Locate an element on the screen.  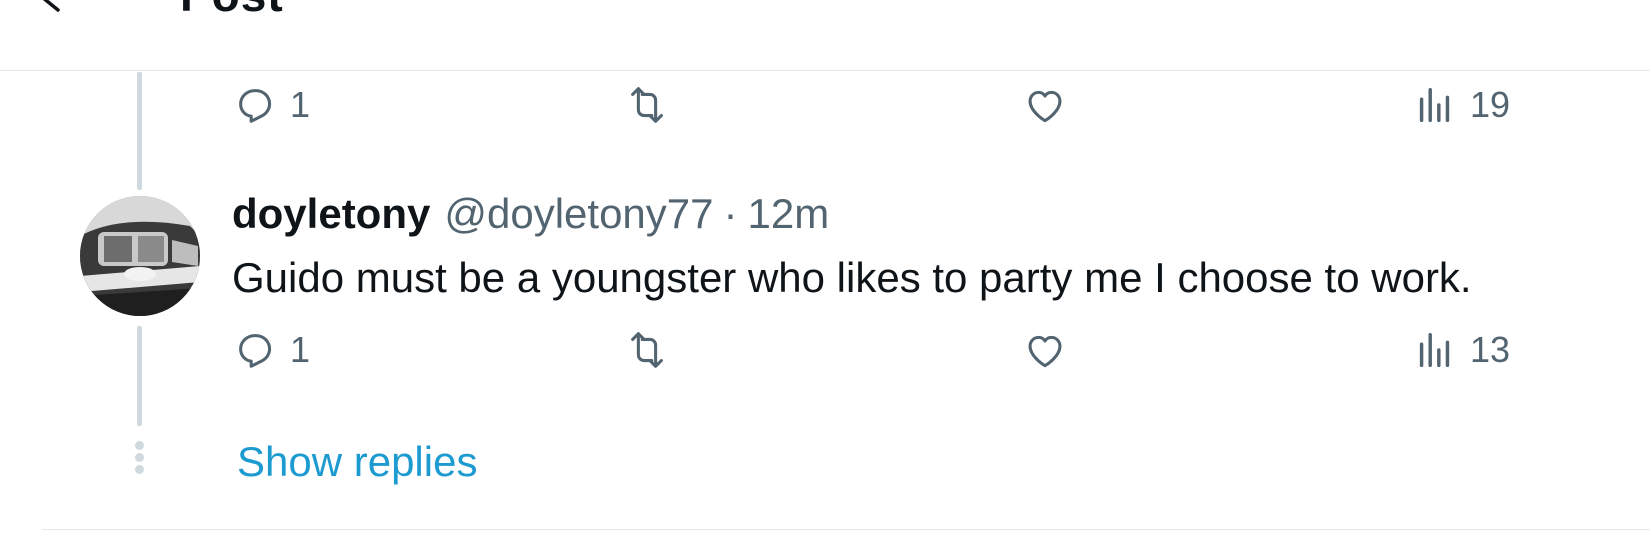
reply-timestamp: 12m is located at coordinates (789, 214).